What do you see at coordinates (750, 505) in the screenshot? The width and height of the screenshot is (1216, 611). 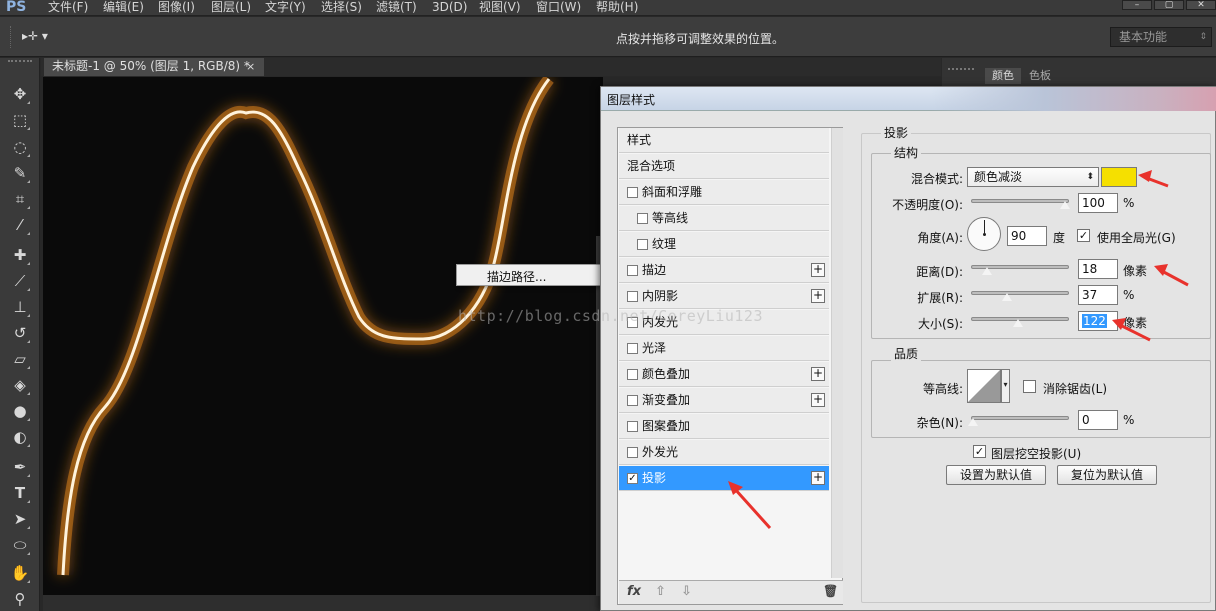 I see `arrow-to-drop-shadow-row` at bounding box center [750, 505].